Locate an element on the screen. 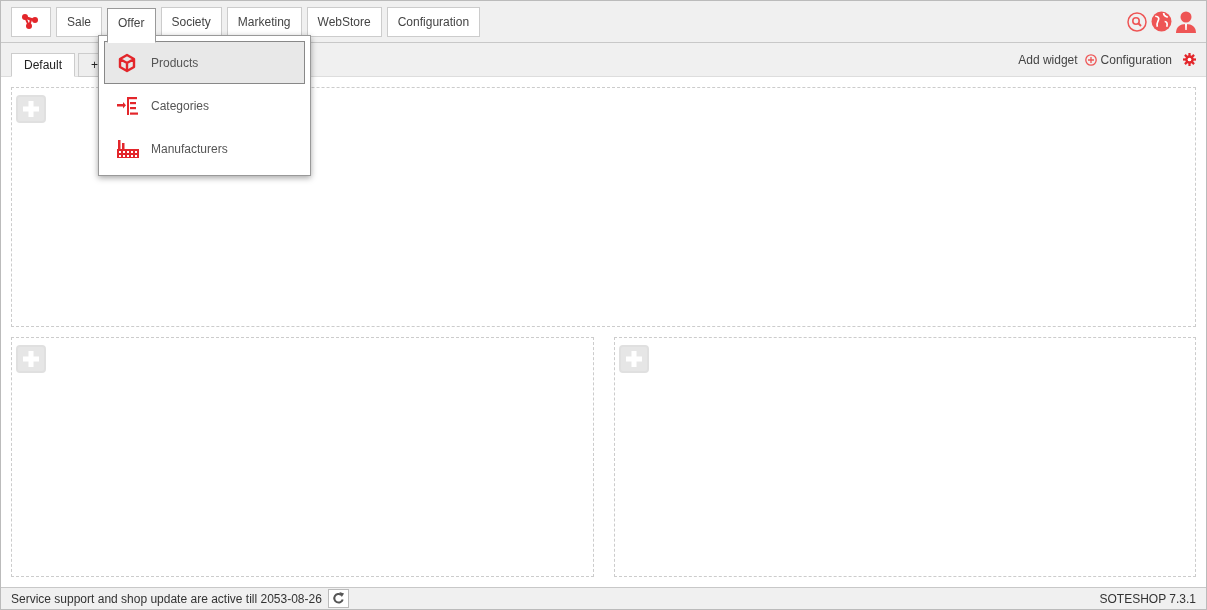  plus-circle-icon is located at coordinates (1090, 59).